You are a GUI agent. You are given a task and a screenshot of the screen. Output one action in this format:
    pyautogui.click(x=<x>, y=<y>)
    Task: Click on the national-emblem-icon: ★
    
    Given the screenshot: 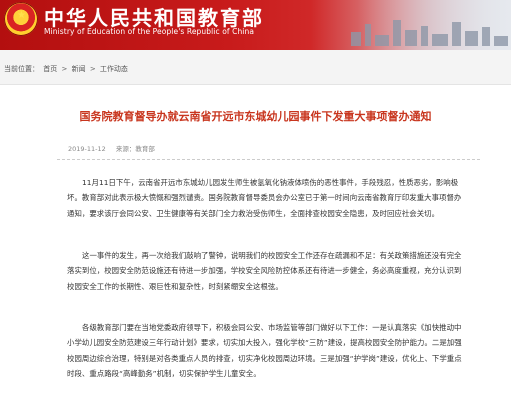 What is the action you would take?
    pyautogui.click(x=21, y=19)
    